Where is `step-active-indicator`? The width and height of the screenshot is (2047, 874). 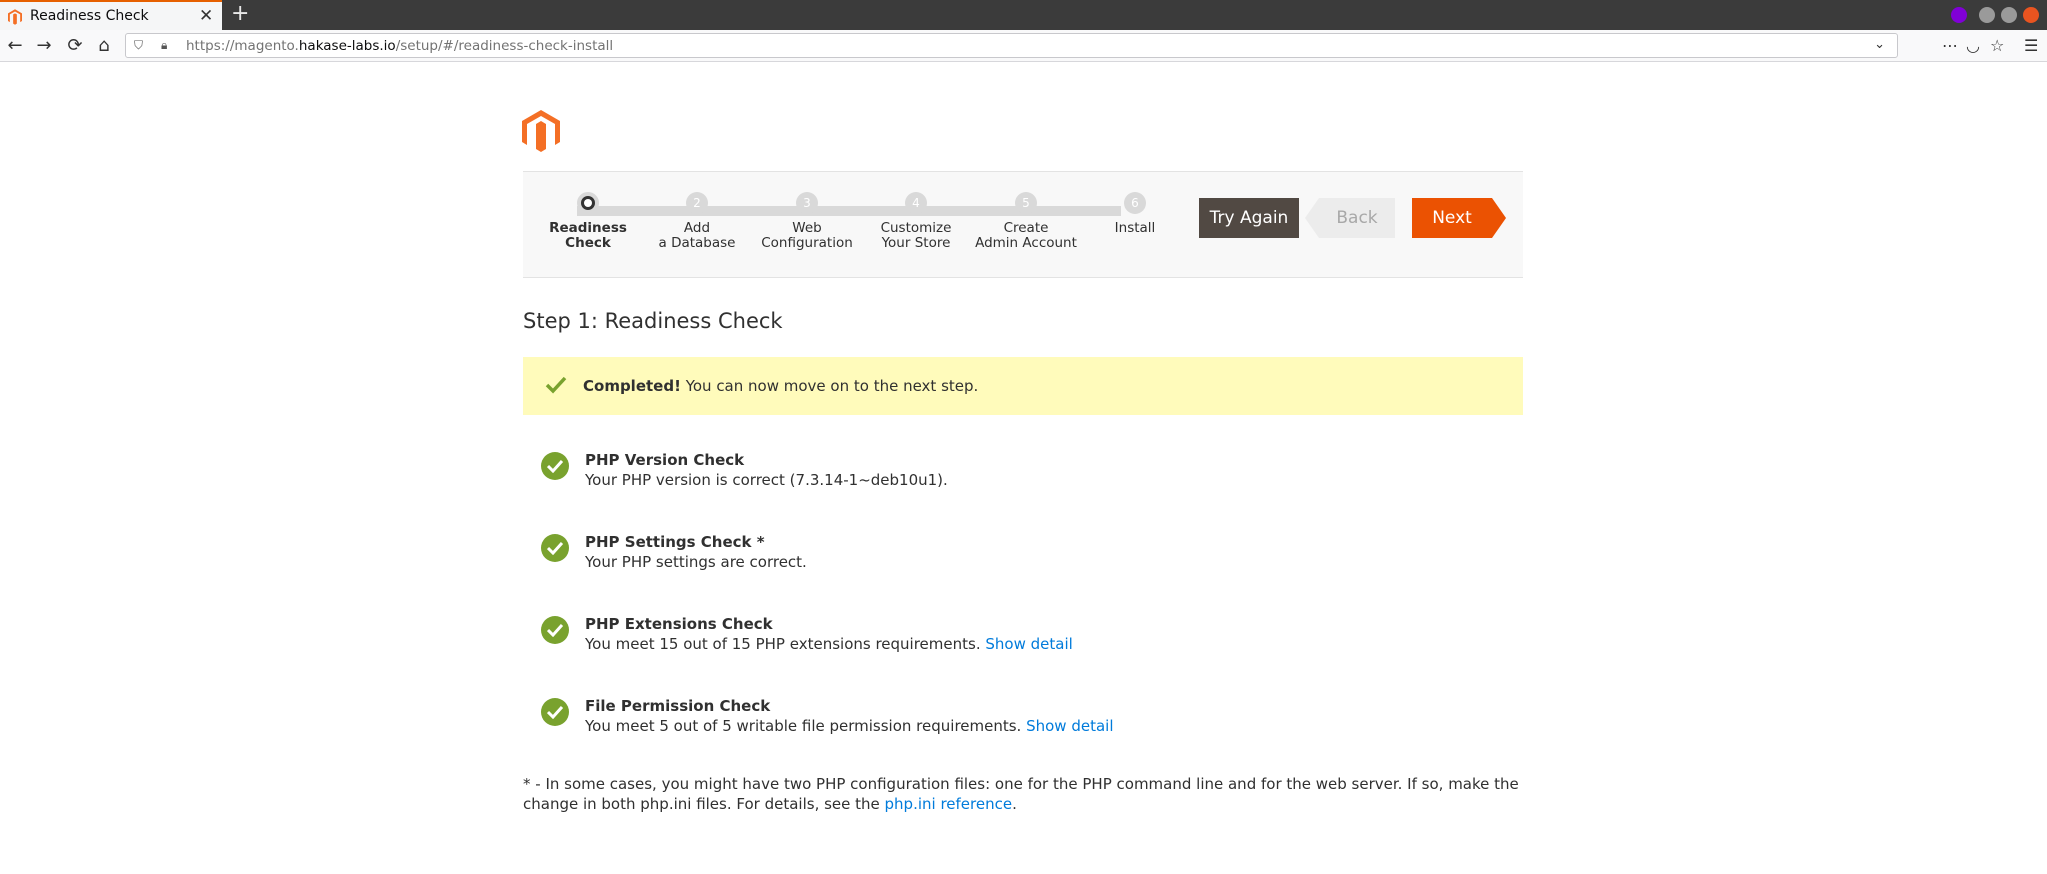
step-active-indicator is located at coordinates (588, 203).